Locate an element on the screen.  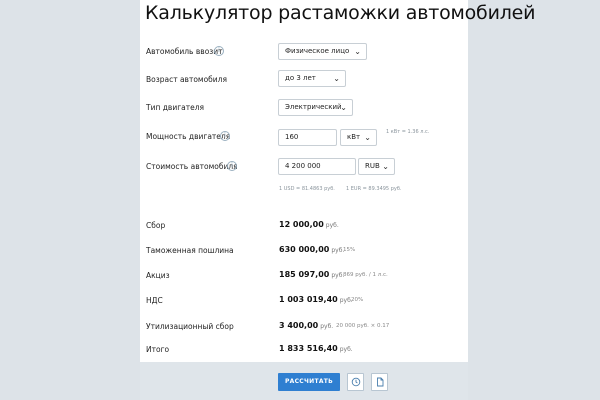
document-button is located at coordinates (379, 382).